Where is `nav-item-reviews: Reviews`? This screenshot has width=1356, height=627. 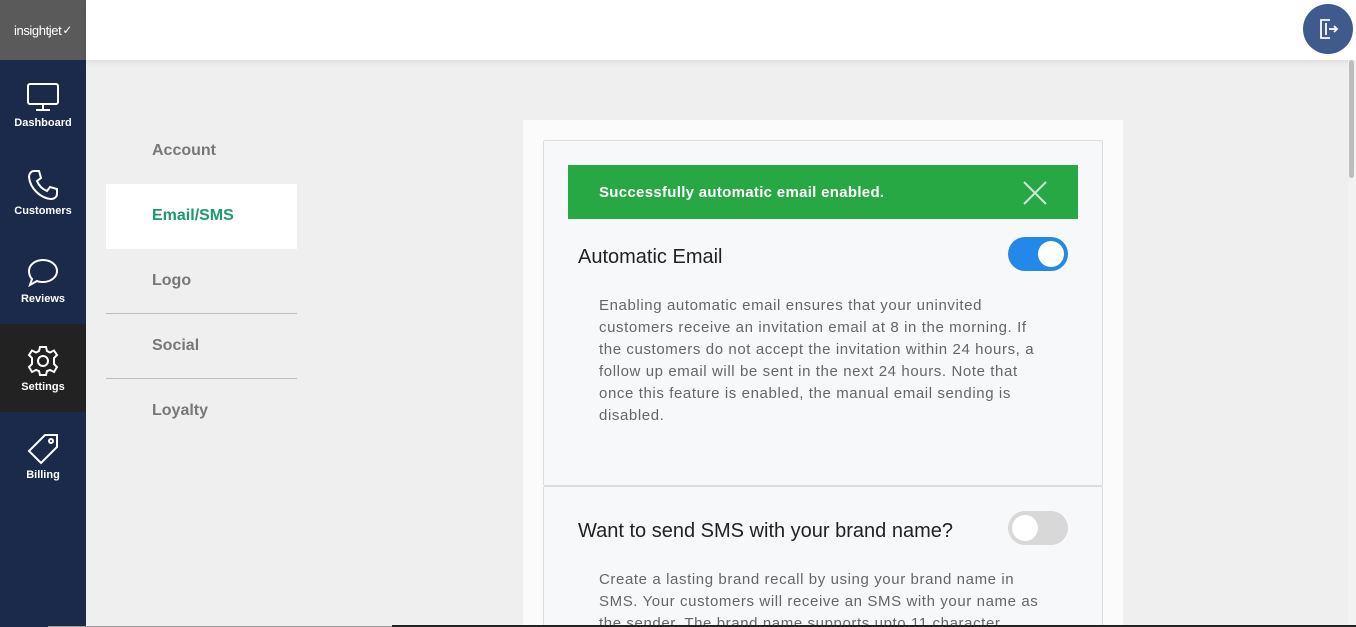 nav-item-reviews: Reviews is located at coordinates (43, 280).